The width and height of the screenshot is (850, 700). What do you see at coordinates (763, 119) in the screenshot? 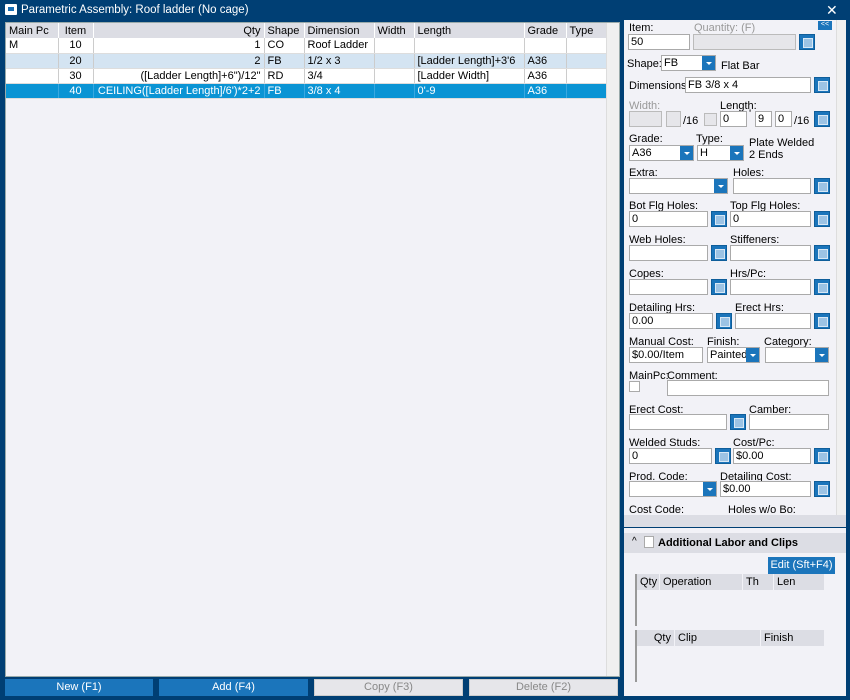
I see `length-inches-input: 9` at bounding box center [763, 119].